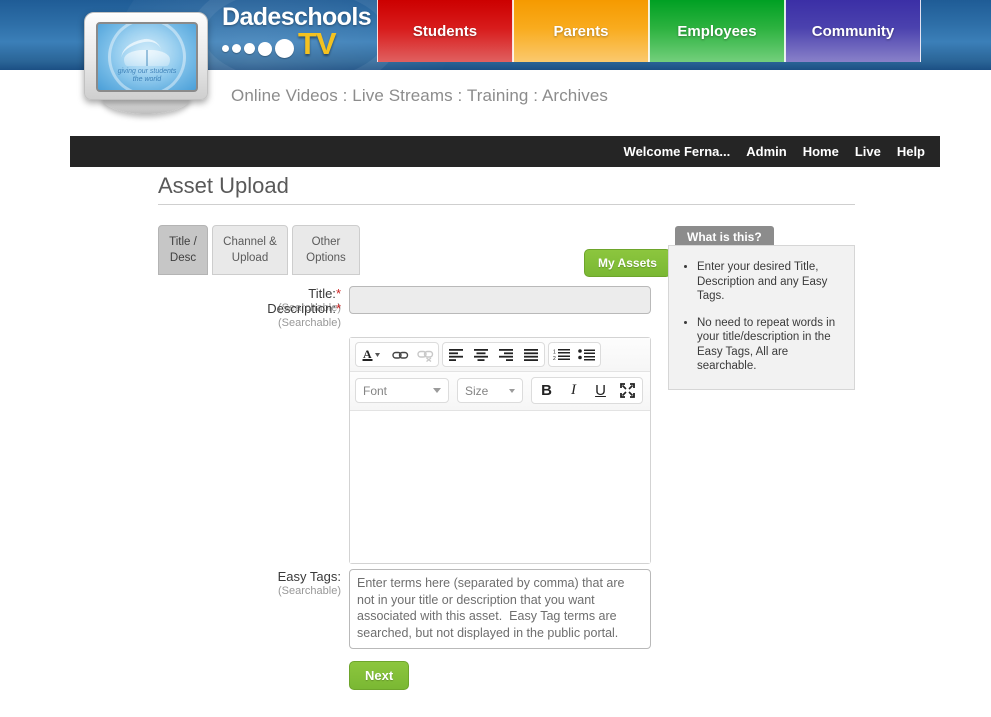 This screenshot has width=991, height=717. Describe the element at coordinates (717, 31) in the screenshot. I see `tab-employees: Employees` at that location.